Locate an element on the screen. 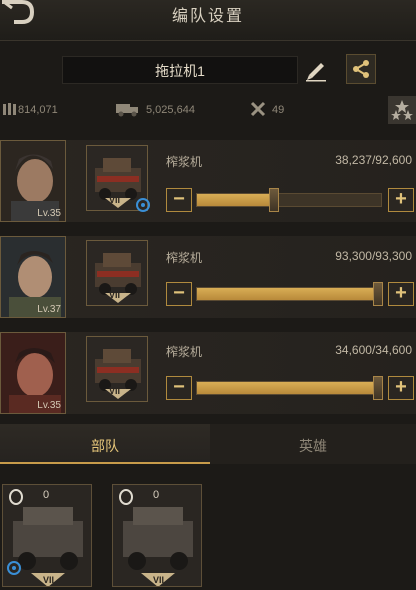 The height and width of the screenshot is (590, 416). tools-icon is located at coordinates (258, 109).